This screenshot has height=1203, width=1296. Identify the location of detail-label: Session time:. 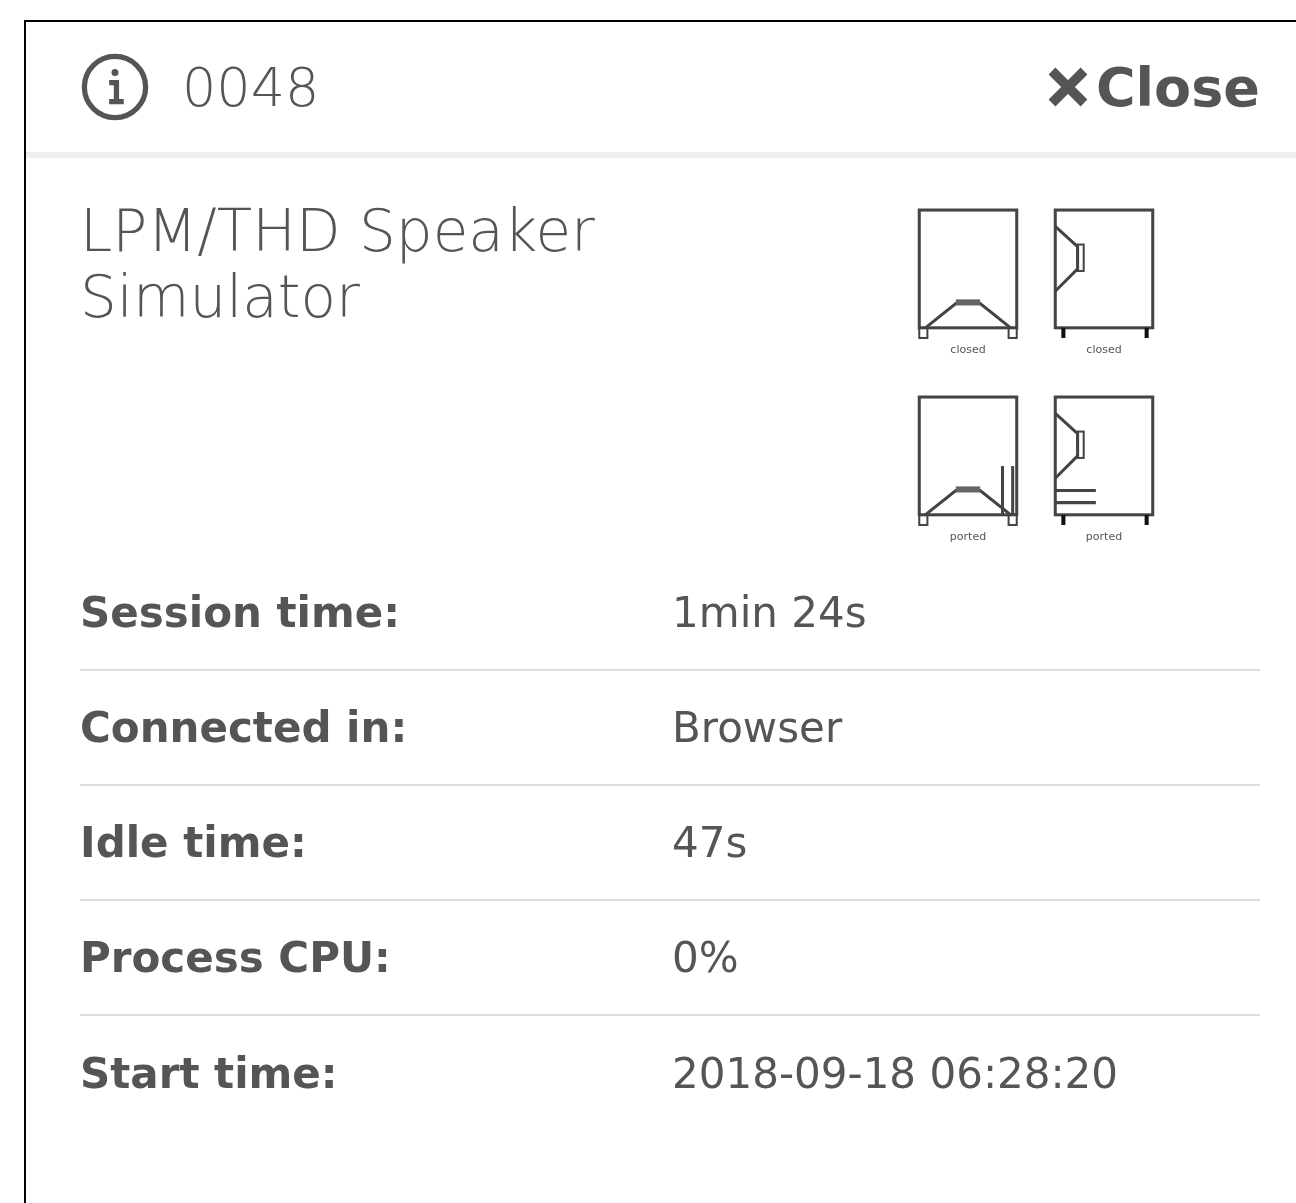
(241, 613).